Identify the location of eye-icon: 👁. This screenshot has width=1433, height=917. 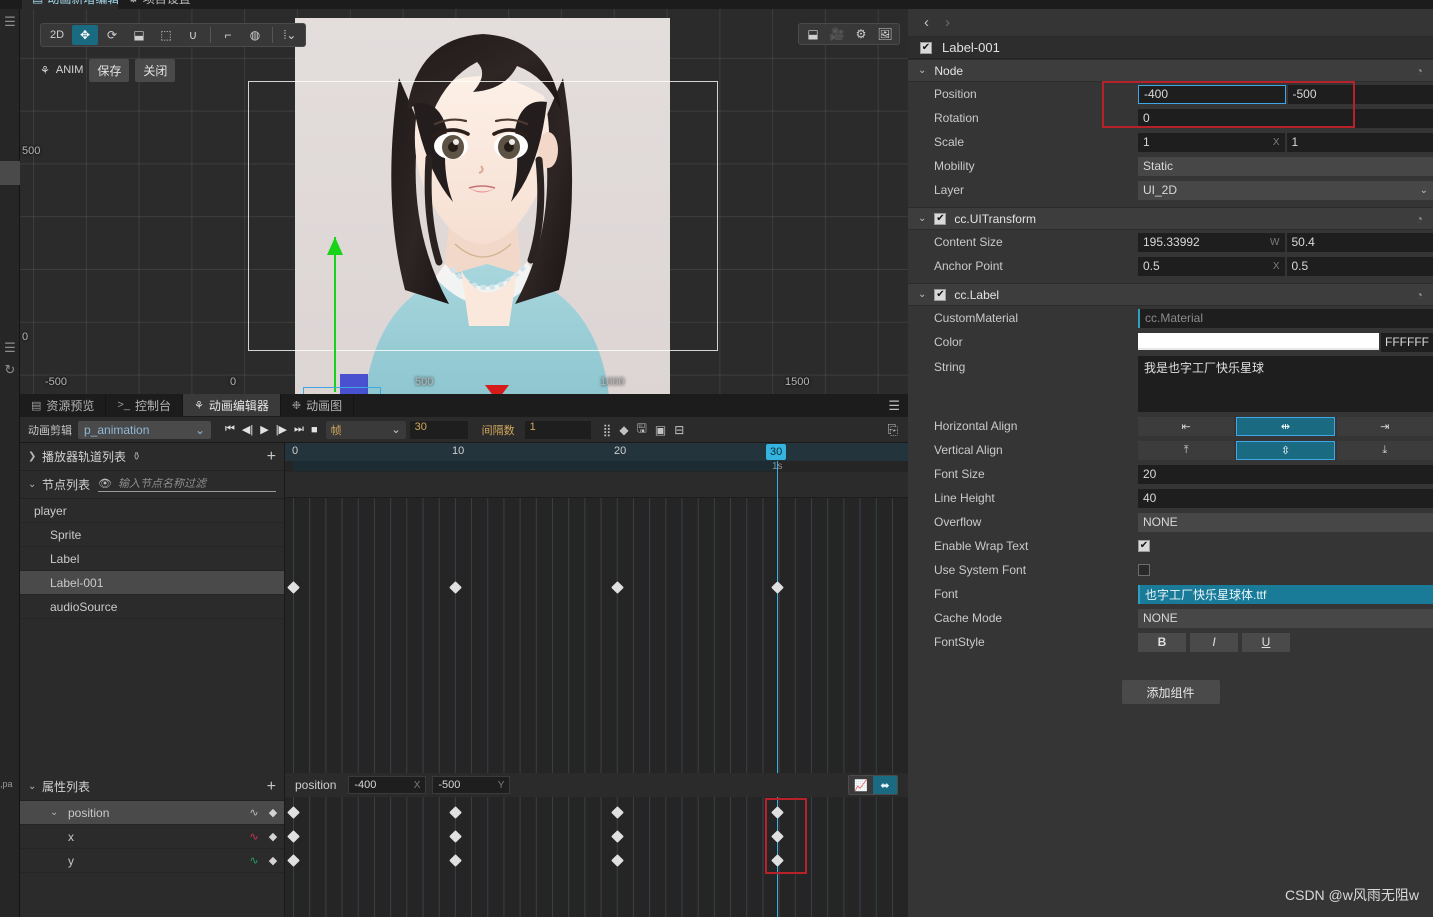
(105, 483).